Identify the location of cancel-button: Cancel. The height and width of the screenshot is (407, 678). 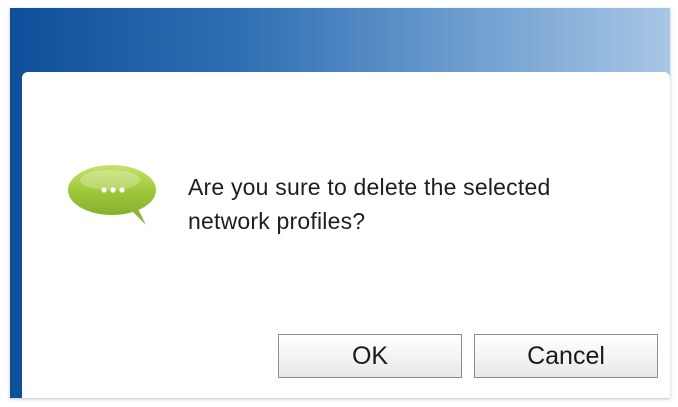
(566, 356).